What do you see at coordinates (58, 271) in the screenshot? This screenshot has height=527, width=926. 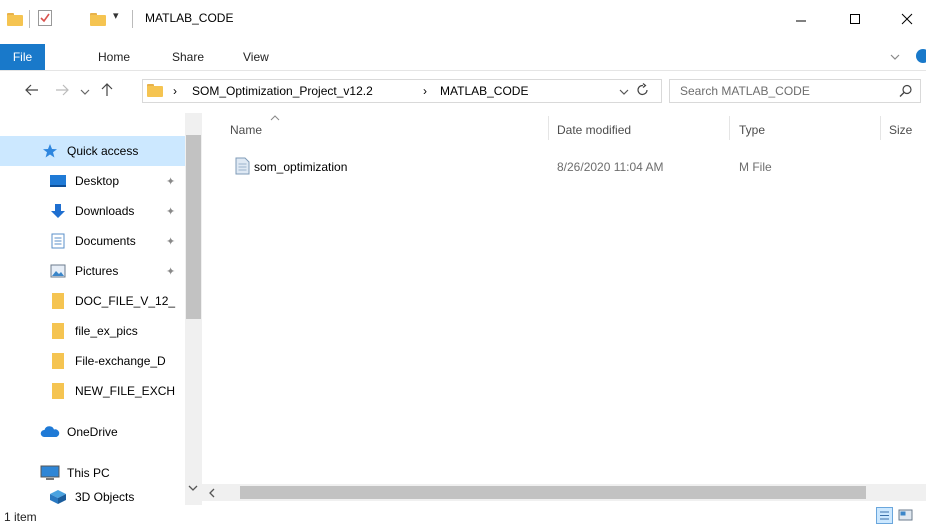 I see `pictures-icon` at bounding box center [58, 271].